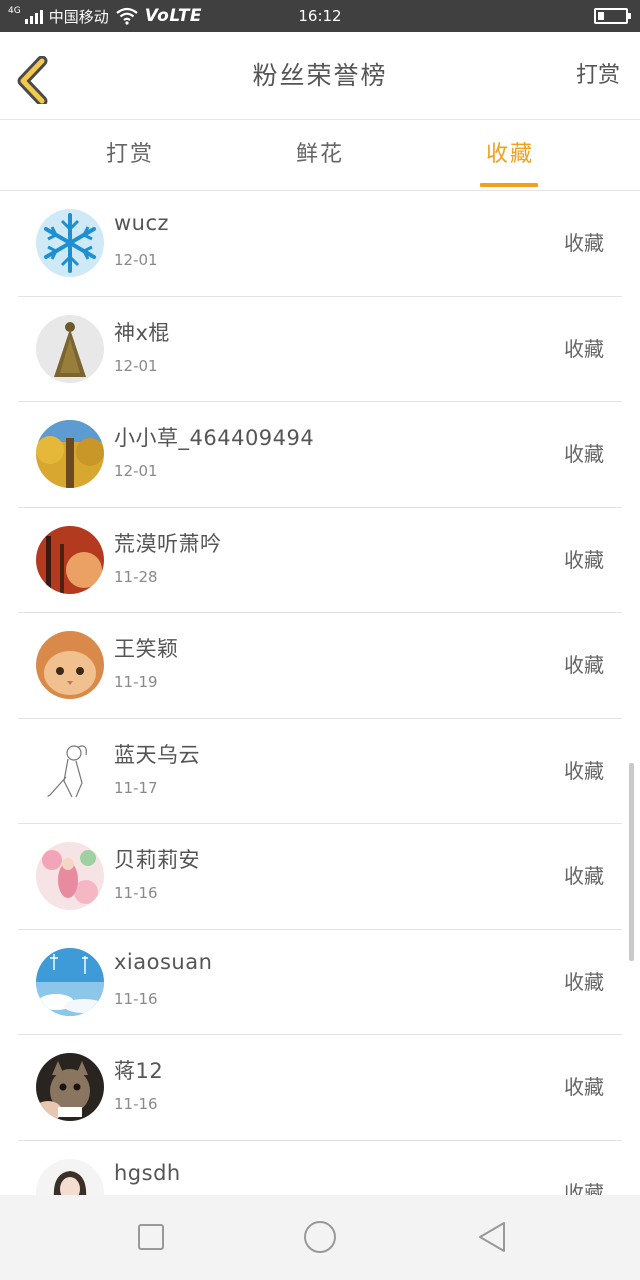 This screenshot has height=1280, width=640. Describe the element at coordinates (320, 982) in the screenshot. I see `list-item: xiaosuan 11-16 收藏` at that location.